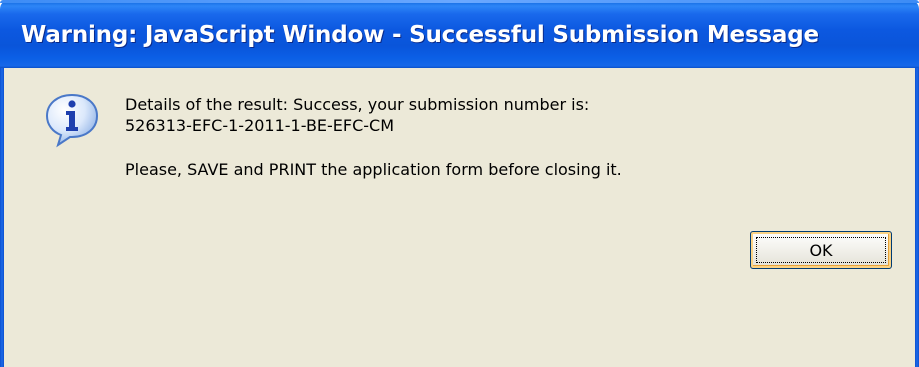 The width and height of the screenshot is (919, 367). I want to click on info-icon, so click(72, 120).